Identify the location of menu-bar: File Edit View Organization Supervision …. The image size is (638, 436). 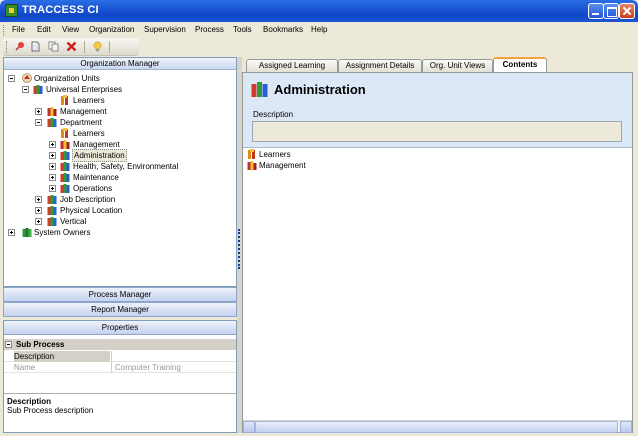
(319, 30).